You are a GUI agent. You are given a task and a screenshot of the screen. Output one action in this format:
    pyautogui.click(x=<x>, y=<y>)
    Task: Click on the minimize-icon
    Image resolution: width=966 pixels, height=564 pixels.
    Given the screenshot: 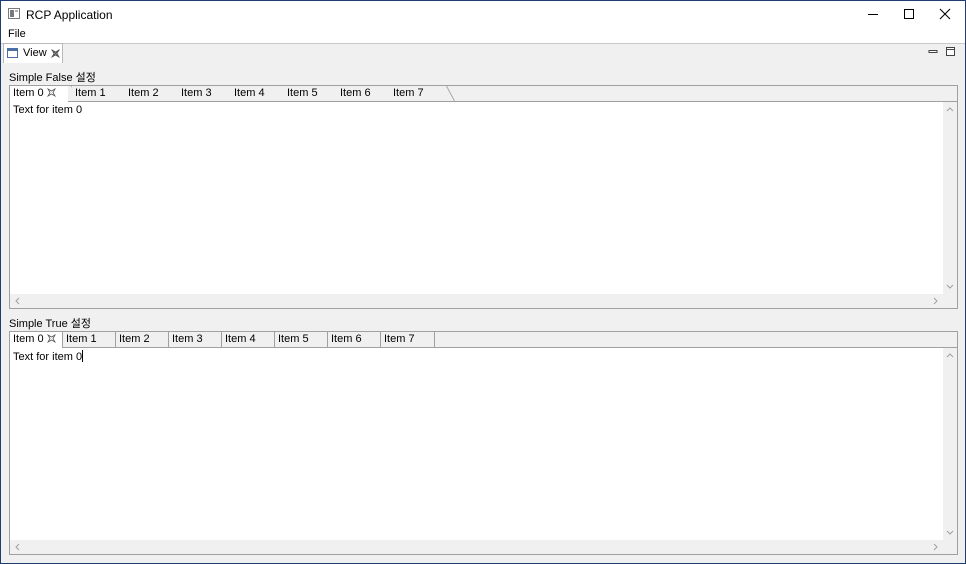 What is the action you would take?
    pyautogui.click(x=873, y=14)
    